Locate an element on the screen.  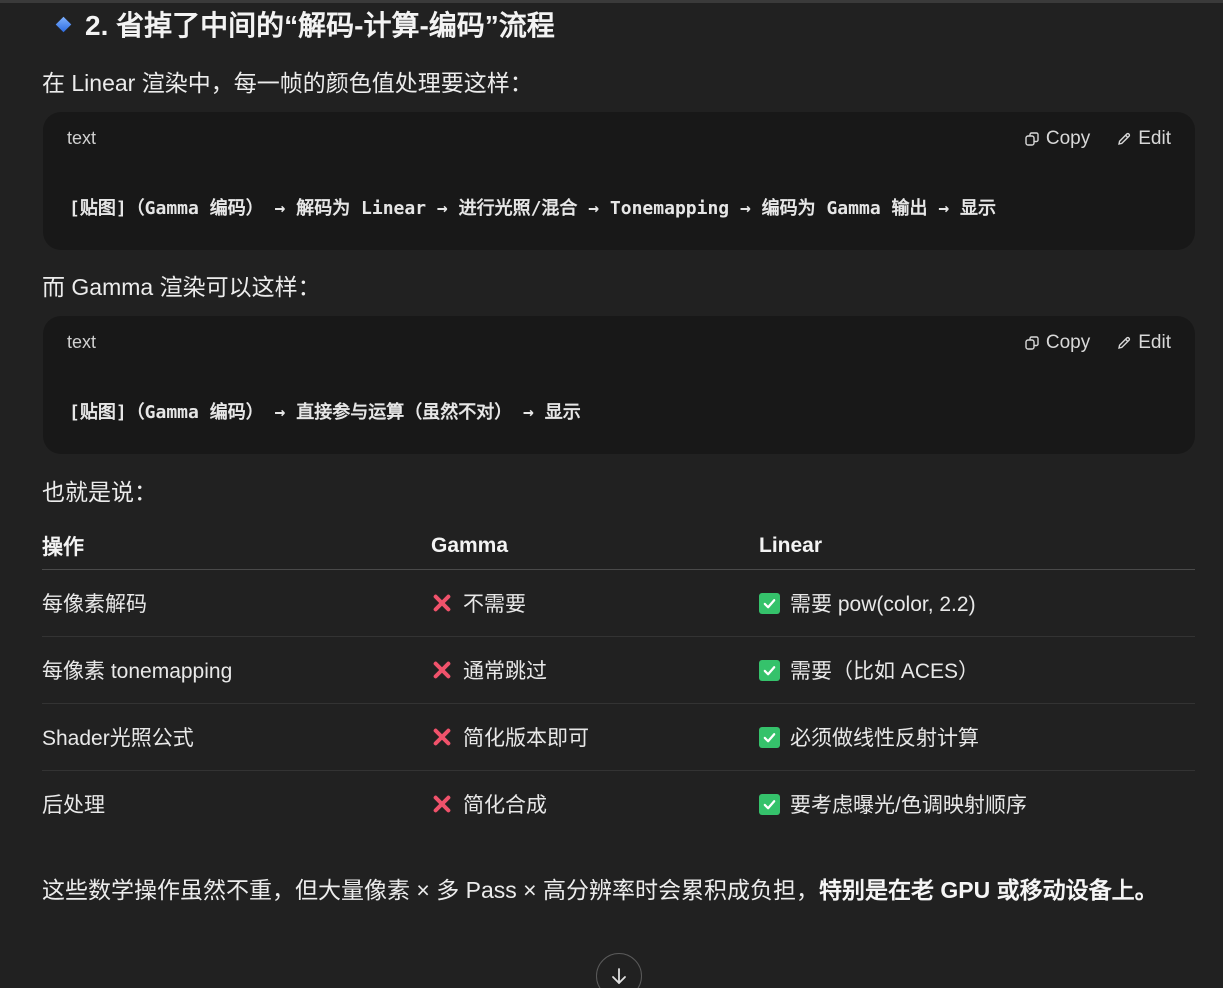
cell-gamma-text: 不需要 is located at coordinates (494, 604).